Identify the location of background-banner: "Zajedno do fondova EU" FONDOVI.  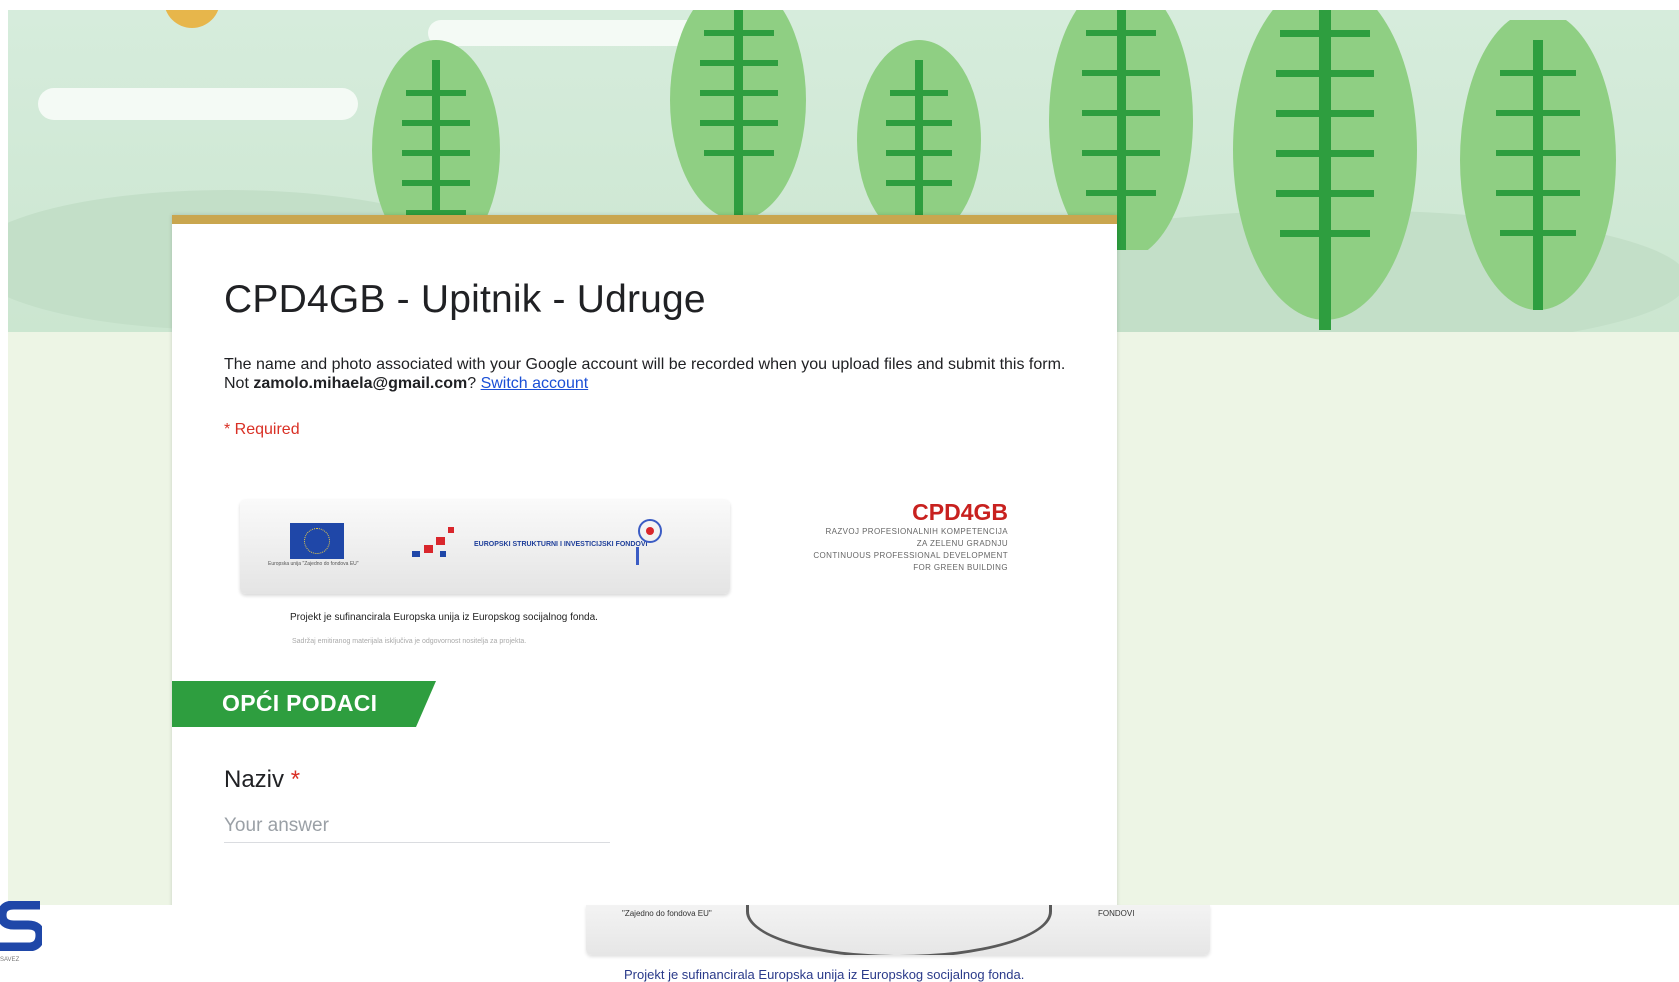
(898, 930).